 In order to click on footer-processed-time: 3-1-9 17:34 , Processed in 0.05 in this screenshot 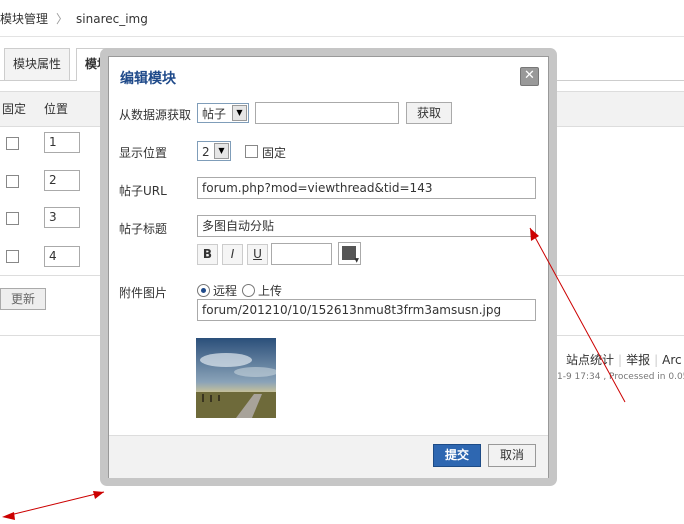, I will do `click(616, 377)`.